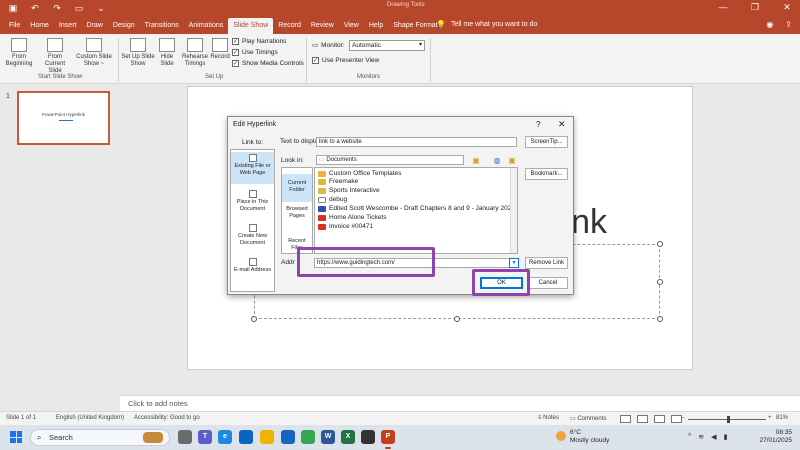 This screenshot has width=800, height=450. I want to click on list-item: Invoice #00471, so click(345, 227).